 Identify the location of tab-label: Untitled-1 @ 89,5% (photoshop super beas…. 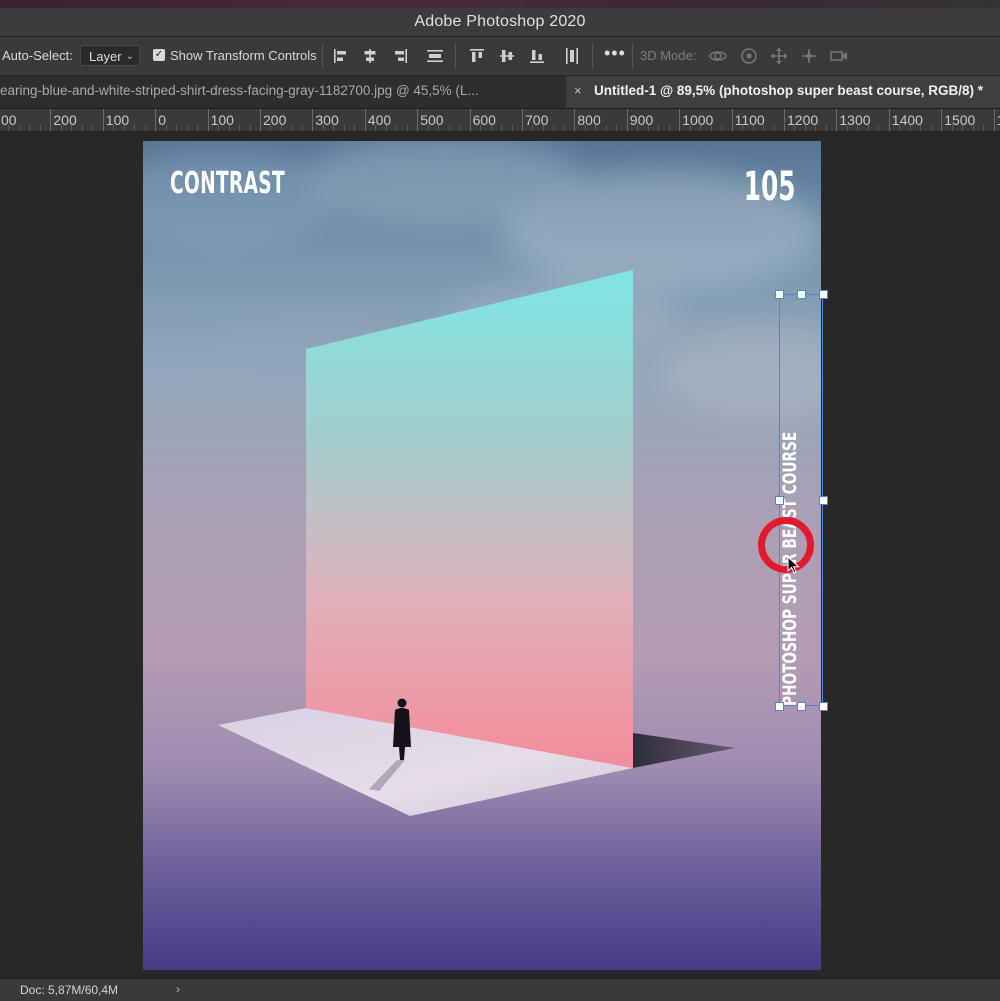
(788, 90).